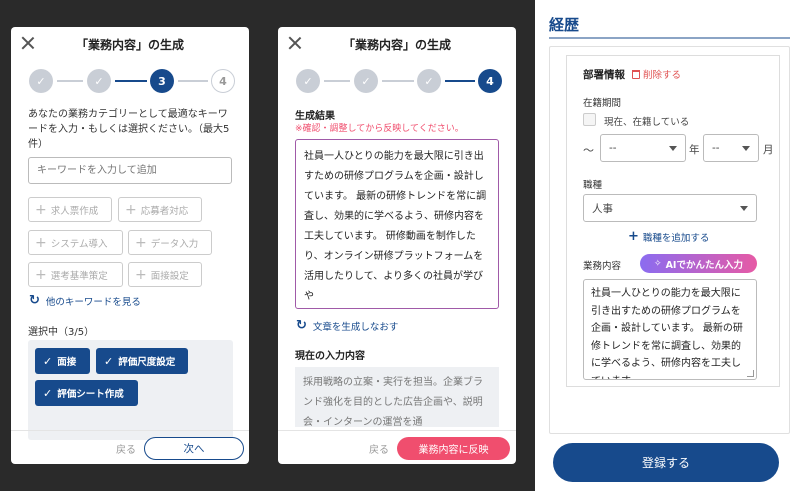 The width and height of the screenshot is (800, 491). What do you see at coordinates (85, 300) in the screenshot?
I see `more-keywords-link: ↻ 他のキーワードを見る` at bounding box center [85, 300].